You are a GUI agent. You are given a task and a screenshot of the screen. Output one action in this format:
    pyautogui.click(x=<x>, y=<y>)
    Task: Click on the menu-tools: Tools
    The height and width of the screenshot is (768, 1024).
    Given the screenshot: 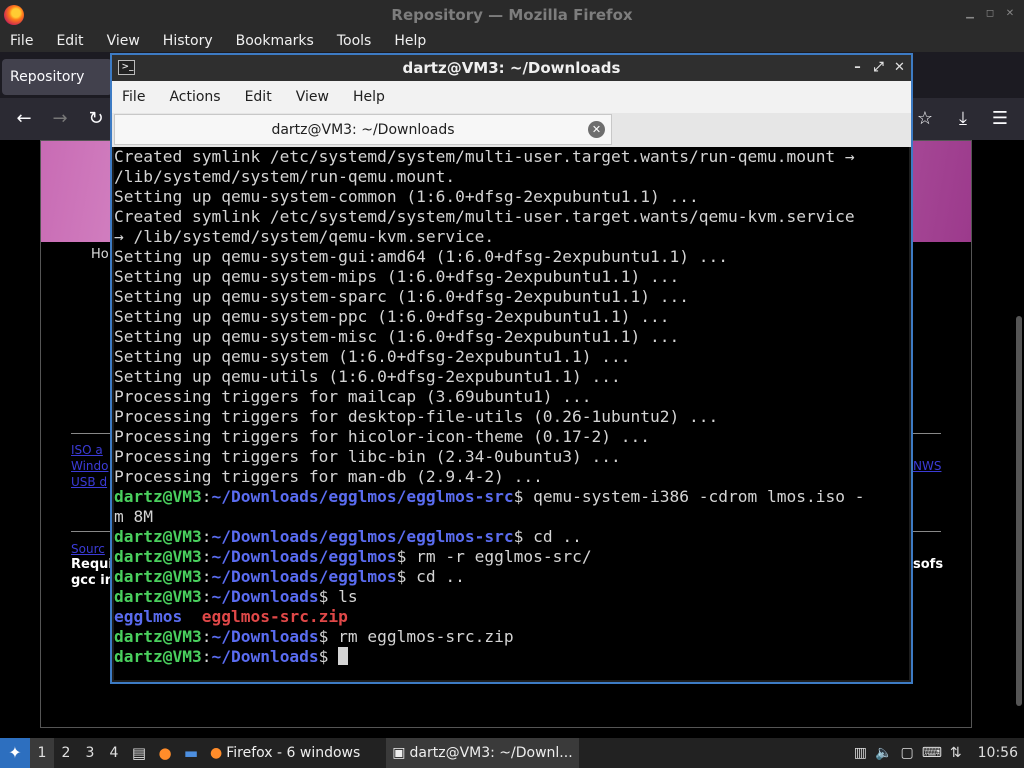 What is the action you would take?
    pyautogui.click(x=354, y=41)
    